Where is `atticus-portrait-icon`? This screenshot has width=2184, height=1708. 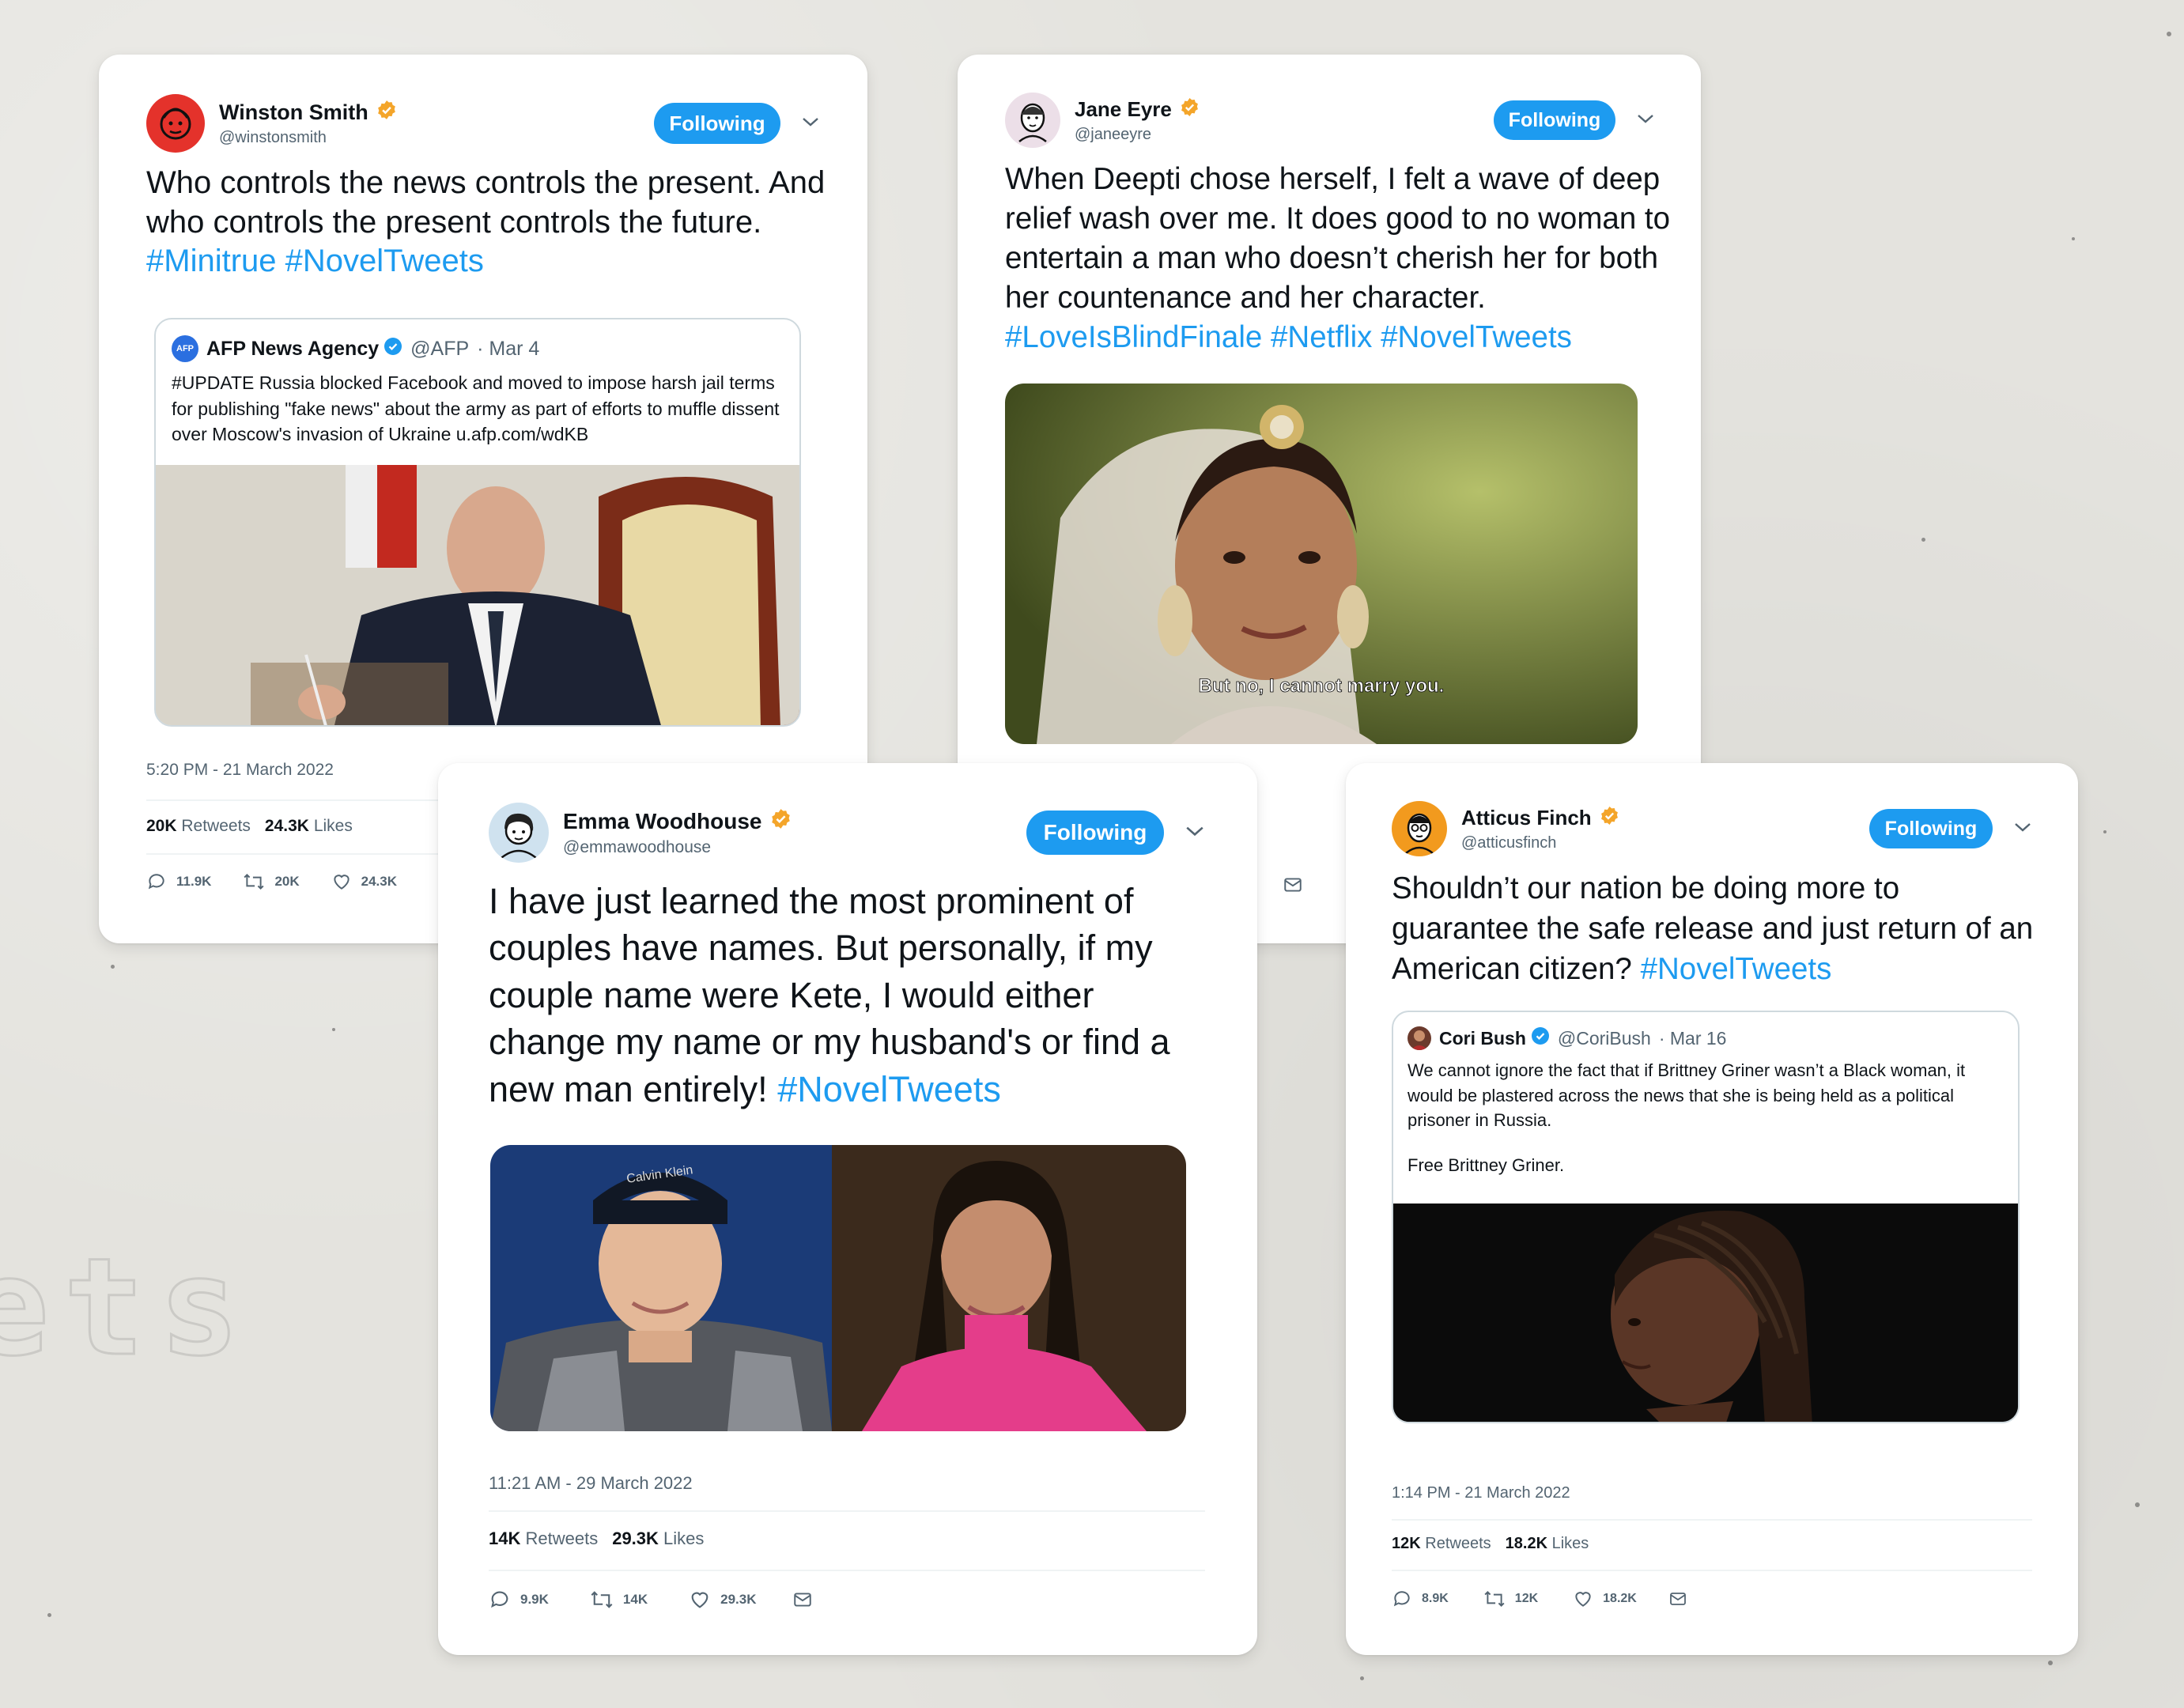 atticus-portrait-icon is located at coordinates (1419, 834).